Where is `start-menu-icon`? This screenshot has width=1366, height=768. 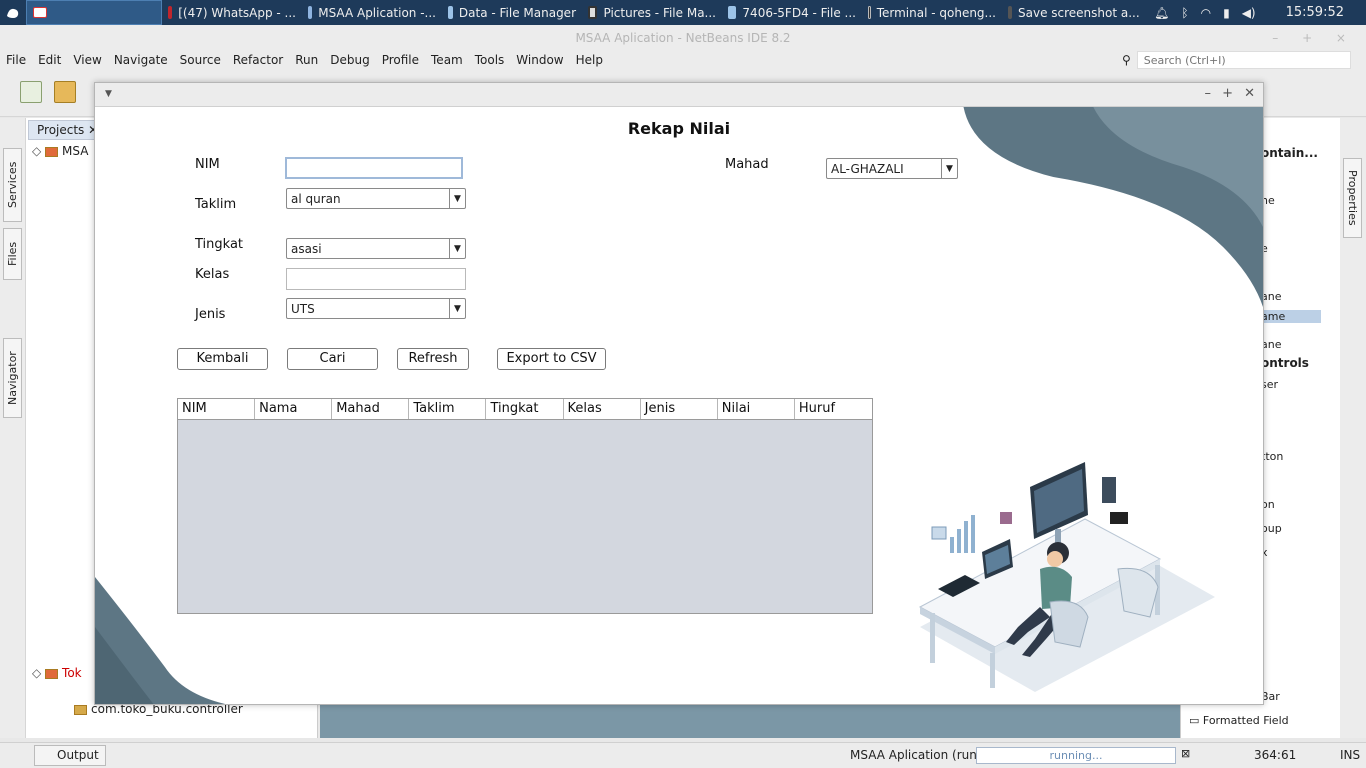 start-menu-icon is located at coordinates (13, 12).